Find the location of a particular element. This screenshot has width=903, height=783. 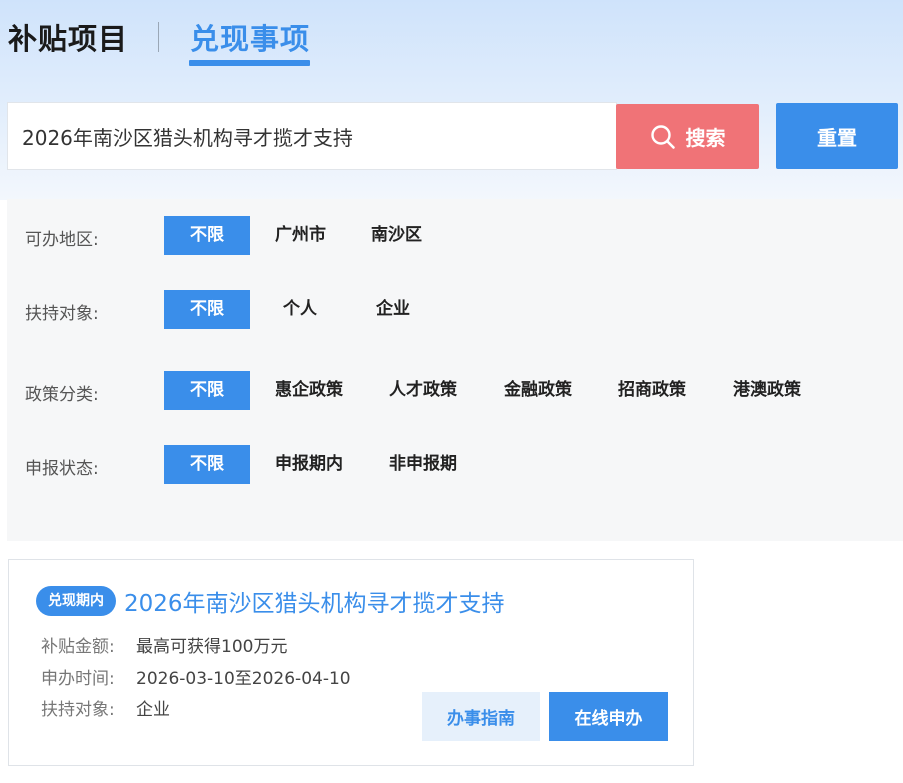

filter-target-enterprise: 企业 is located at coordinates (393, 309).